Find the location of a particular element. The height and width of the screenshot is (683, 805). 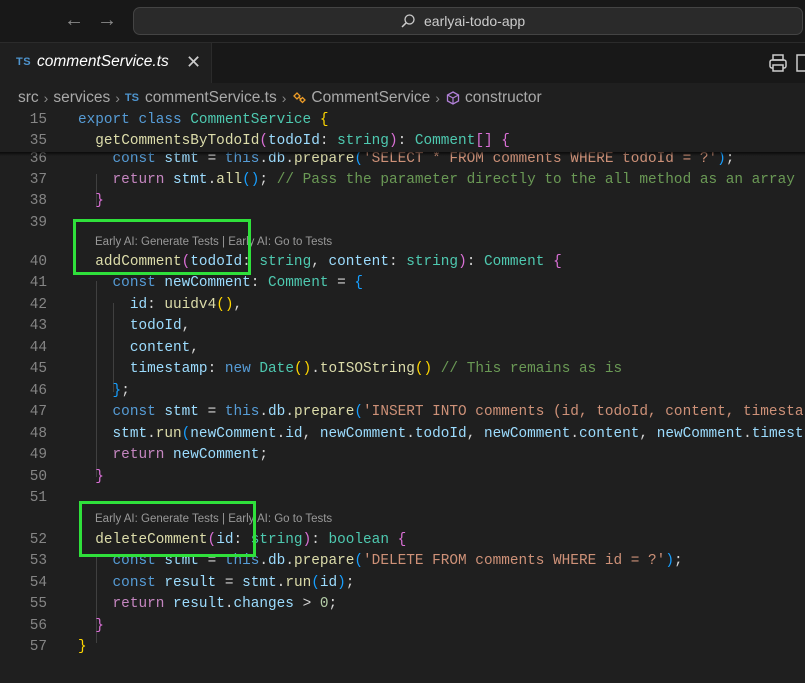

code-text: todoId, is located at coordinates (160, 326).